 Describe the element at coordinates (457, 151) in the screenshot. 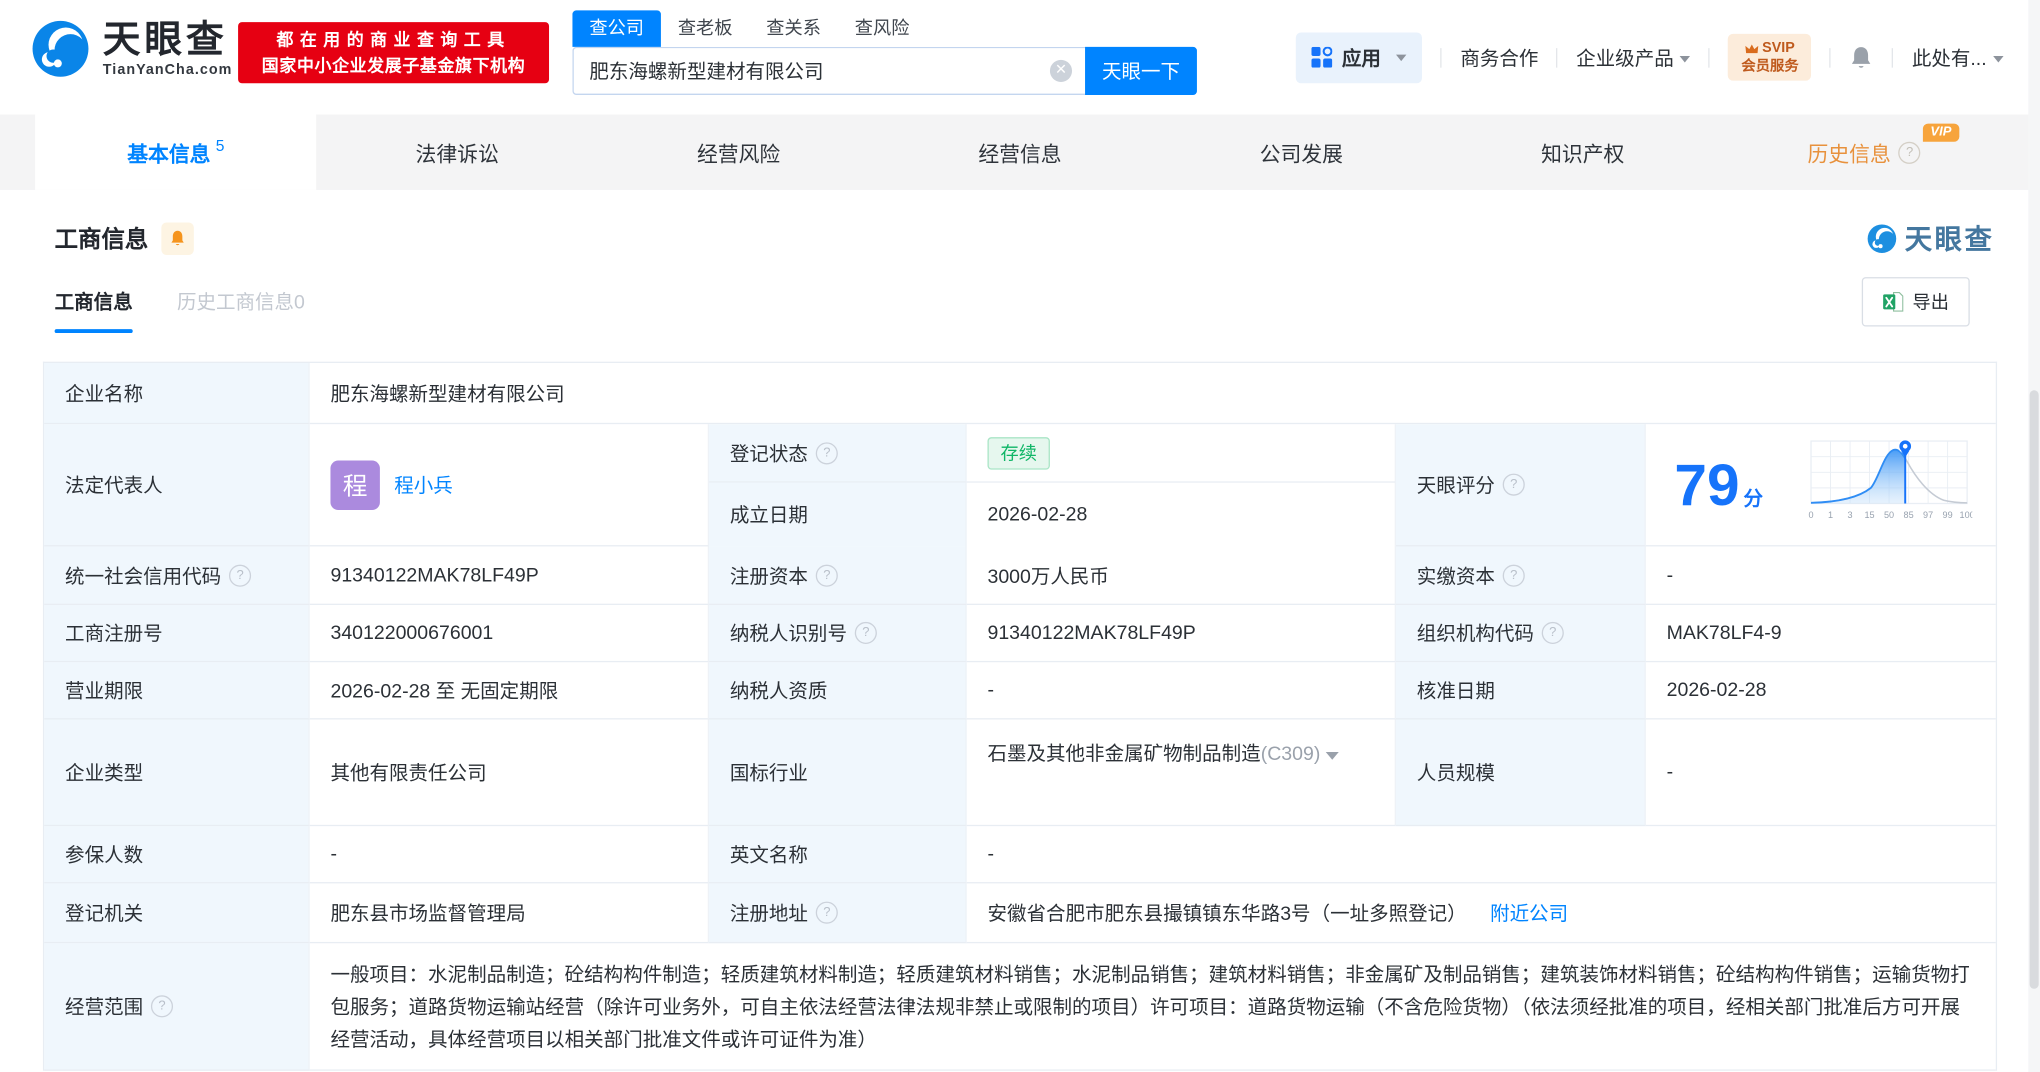

I see `tab-legal-proceedings: 法律诉讼` at that location.